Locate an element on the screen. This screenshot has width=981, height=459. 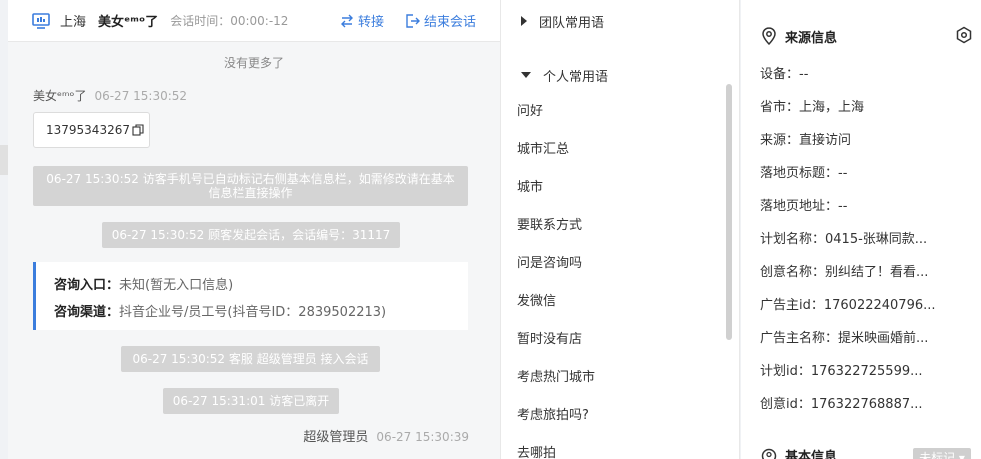
phone-message-bubble: 13795343267 is located at coordinates (91, 130).